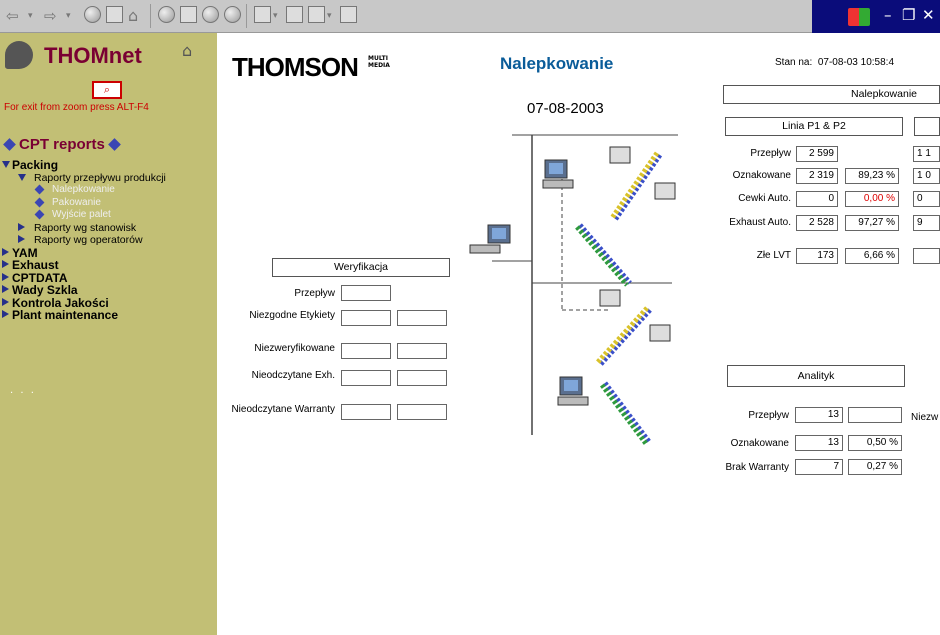  What do you see at coordinates (814, 126) in the screenshot?
I see `linia-header: Linia P1 & P2` at bounding box center [814, 126].